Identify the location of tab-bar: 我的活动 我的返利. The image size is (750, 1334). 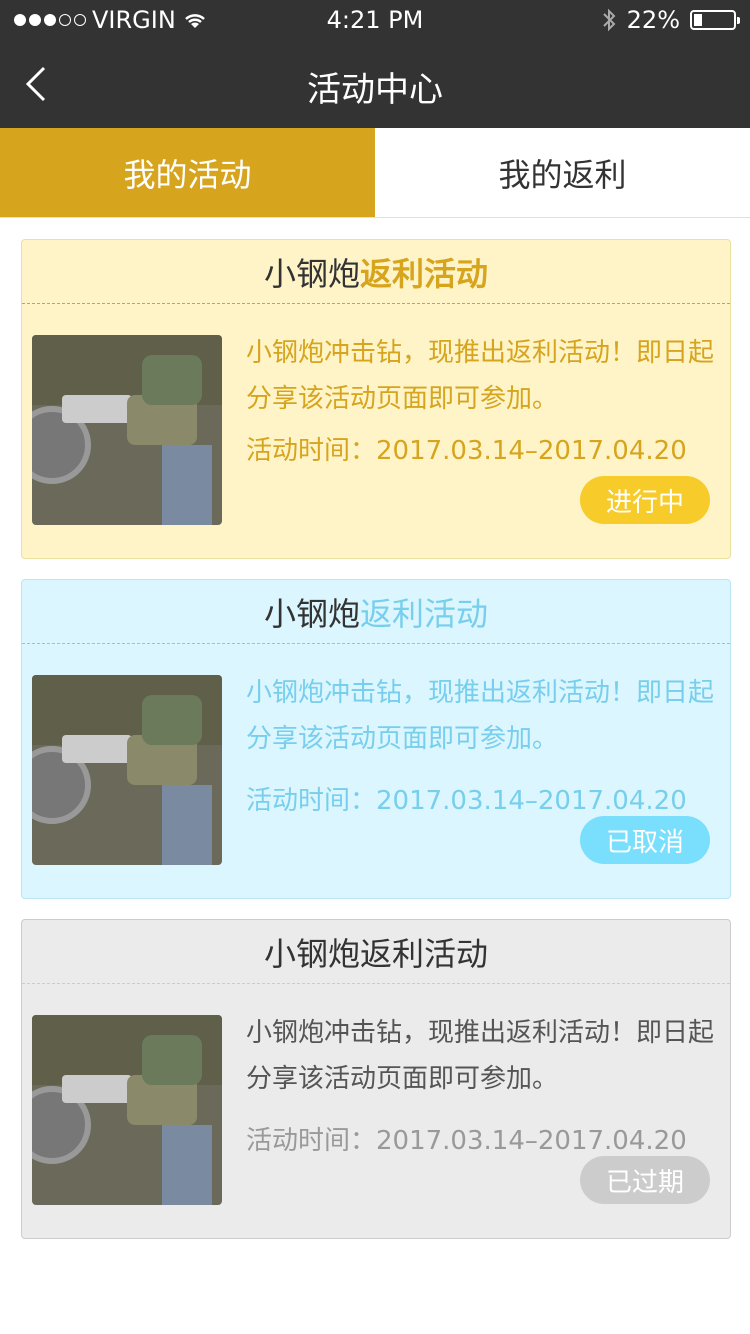
(375, 173).